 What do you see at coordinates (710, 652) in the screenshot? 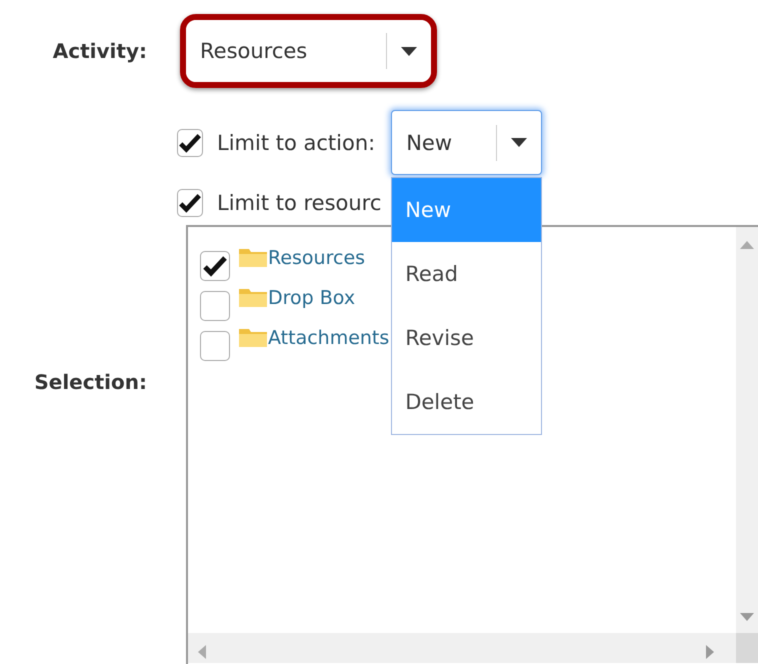
I see `right-arrow-icon` at bounding box center [710, 652].